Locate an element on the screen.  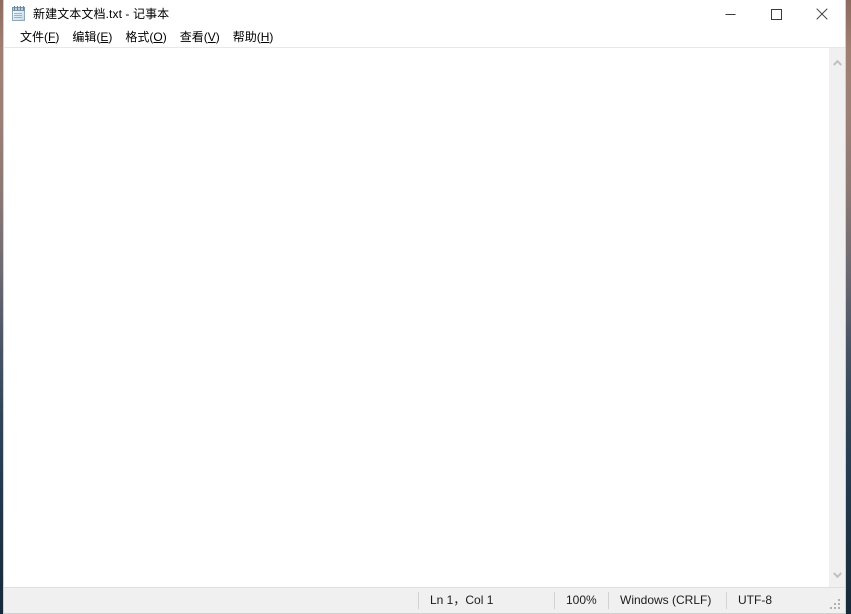
menu-item-edit-text: 编辑( is located at coordinates (86, 36).